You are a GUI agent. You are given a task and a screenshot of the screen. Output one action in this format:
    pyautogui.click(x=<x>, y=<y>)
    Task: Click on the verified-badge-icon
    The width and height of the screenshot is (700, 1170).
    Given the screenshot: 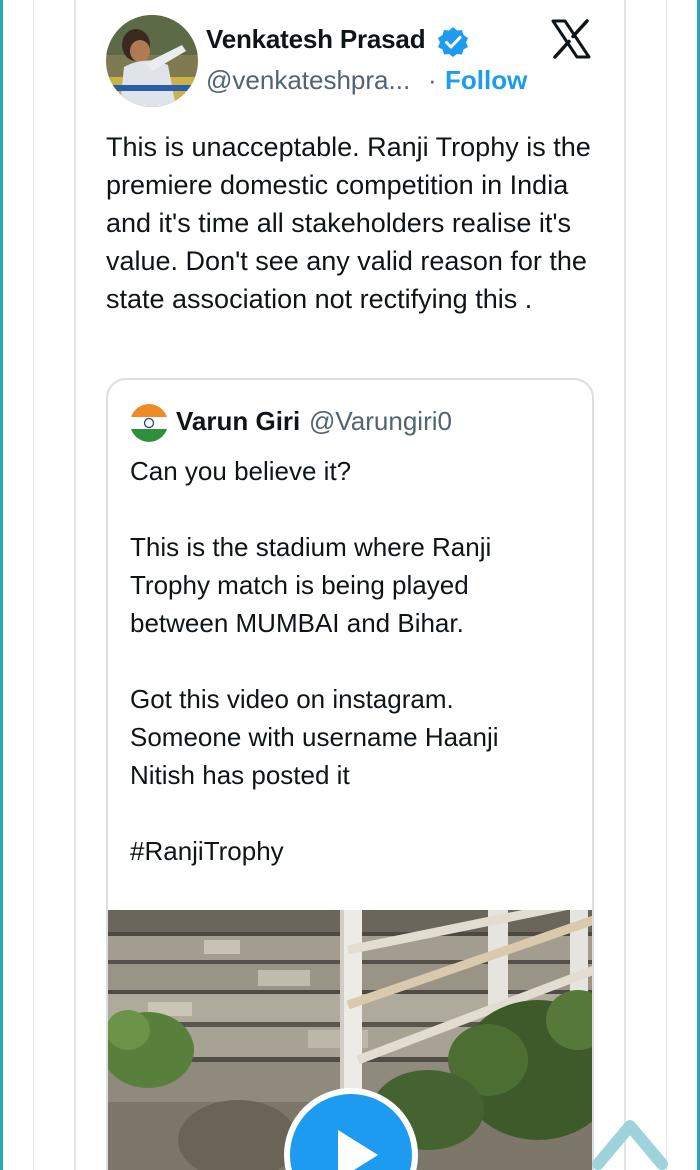 What is the action you would take?
    pyautogui.click(x=453, y=42)
    